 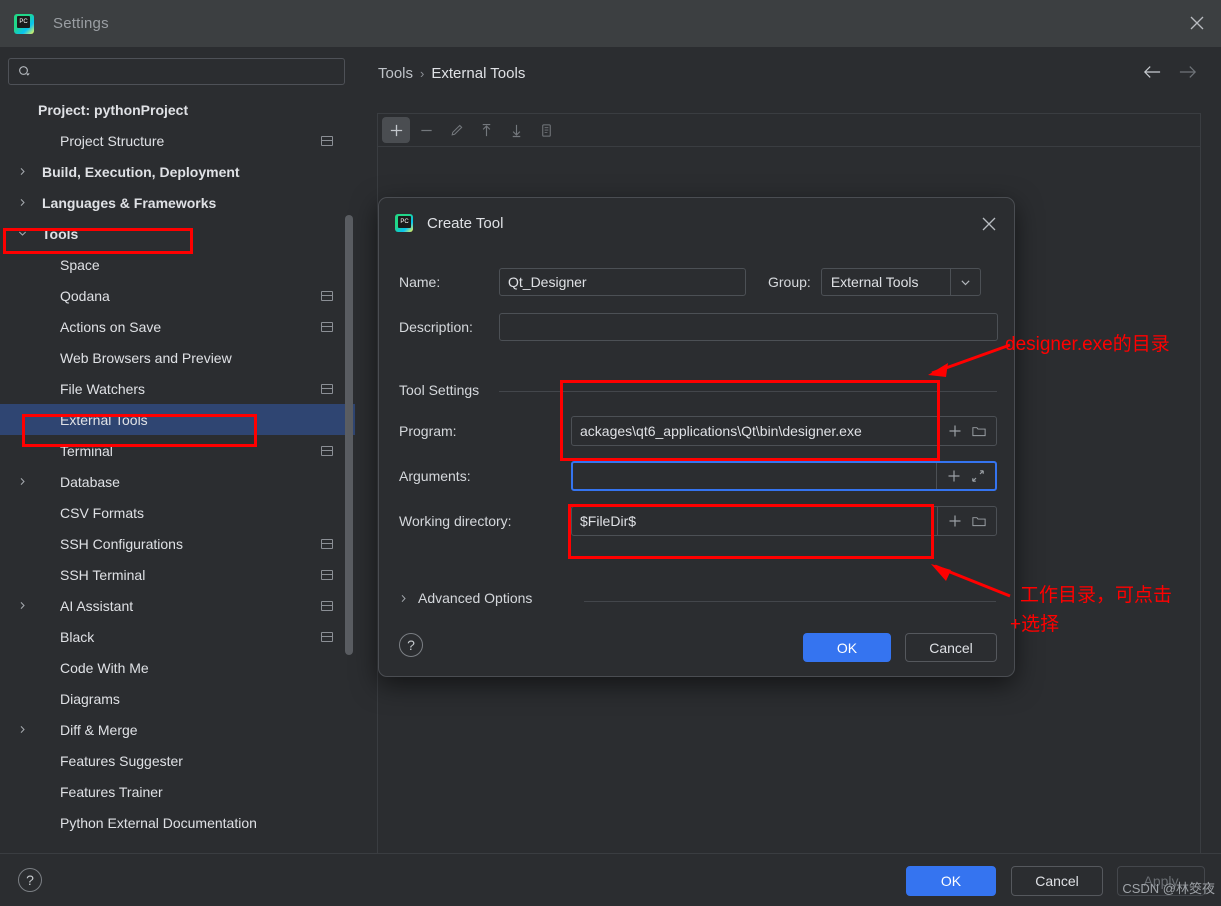 I want to click on search-box, so click(x=176, y=71).